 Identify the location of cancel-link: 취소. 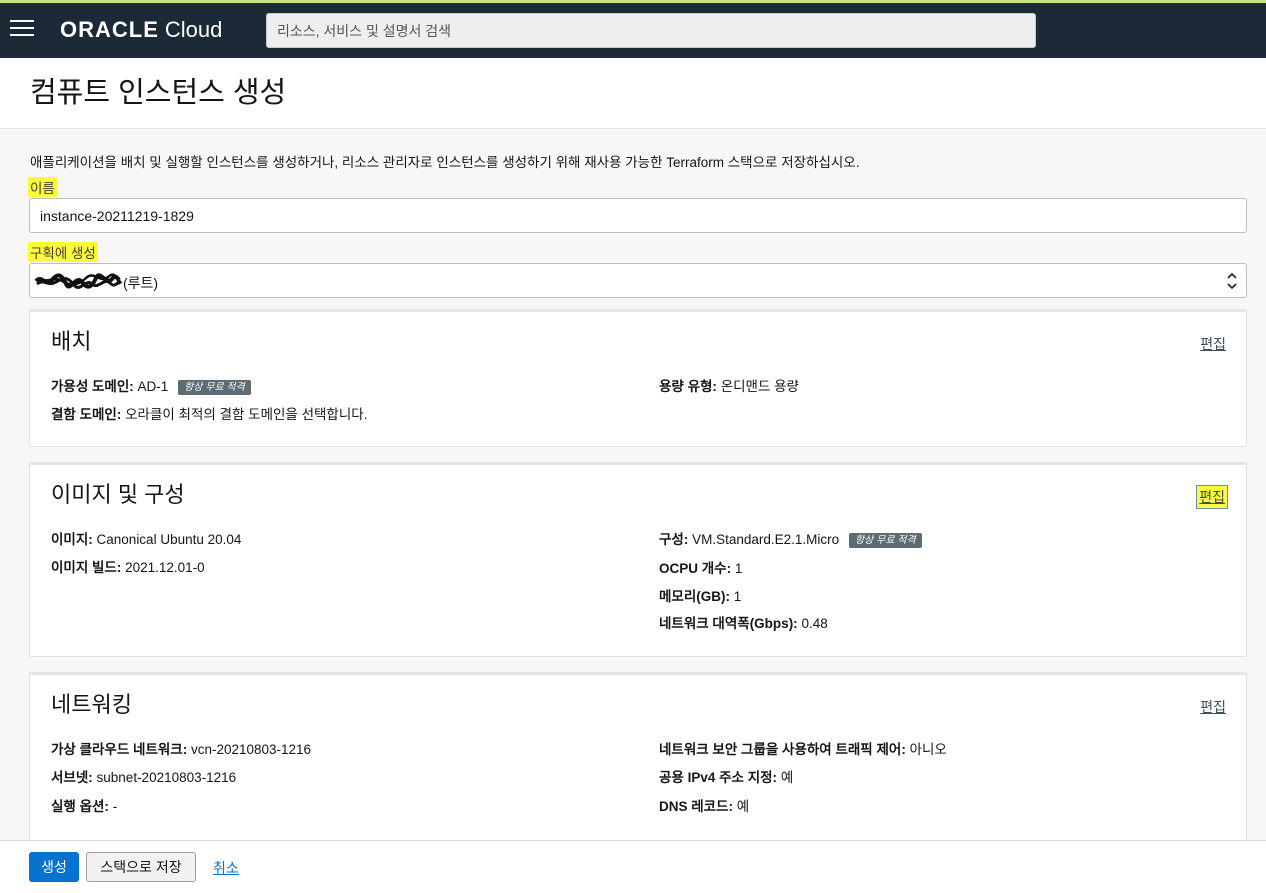
(226, 868).